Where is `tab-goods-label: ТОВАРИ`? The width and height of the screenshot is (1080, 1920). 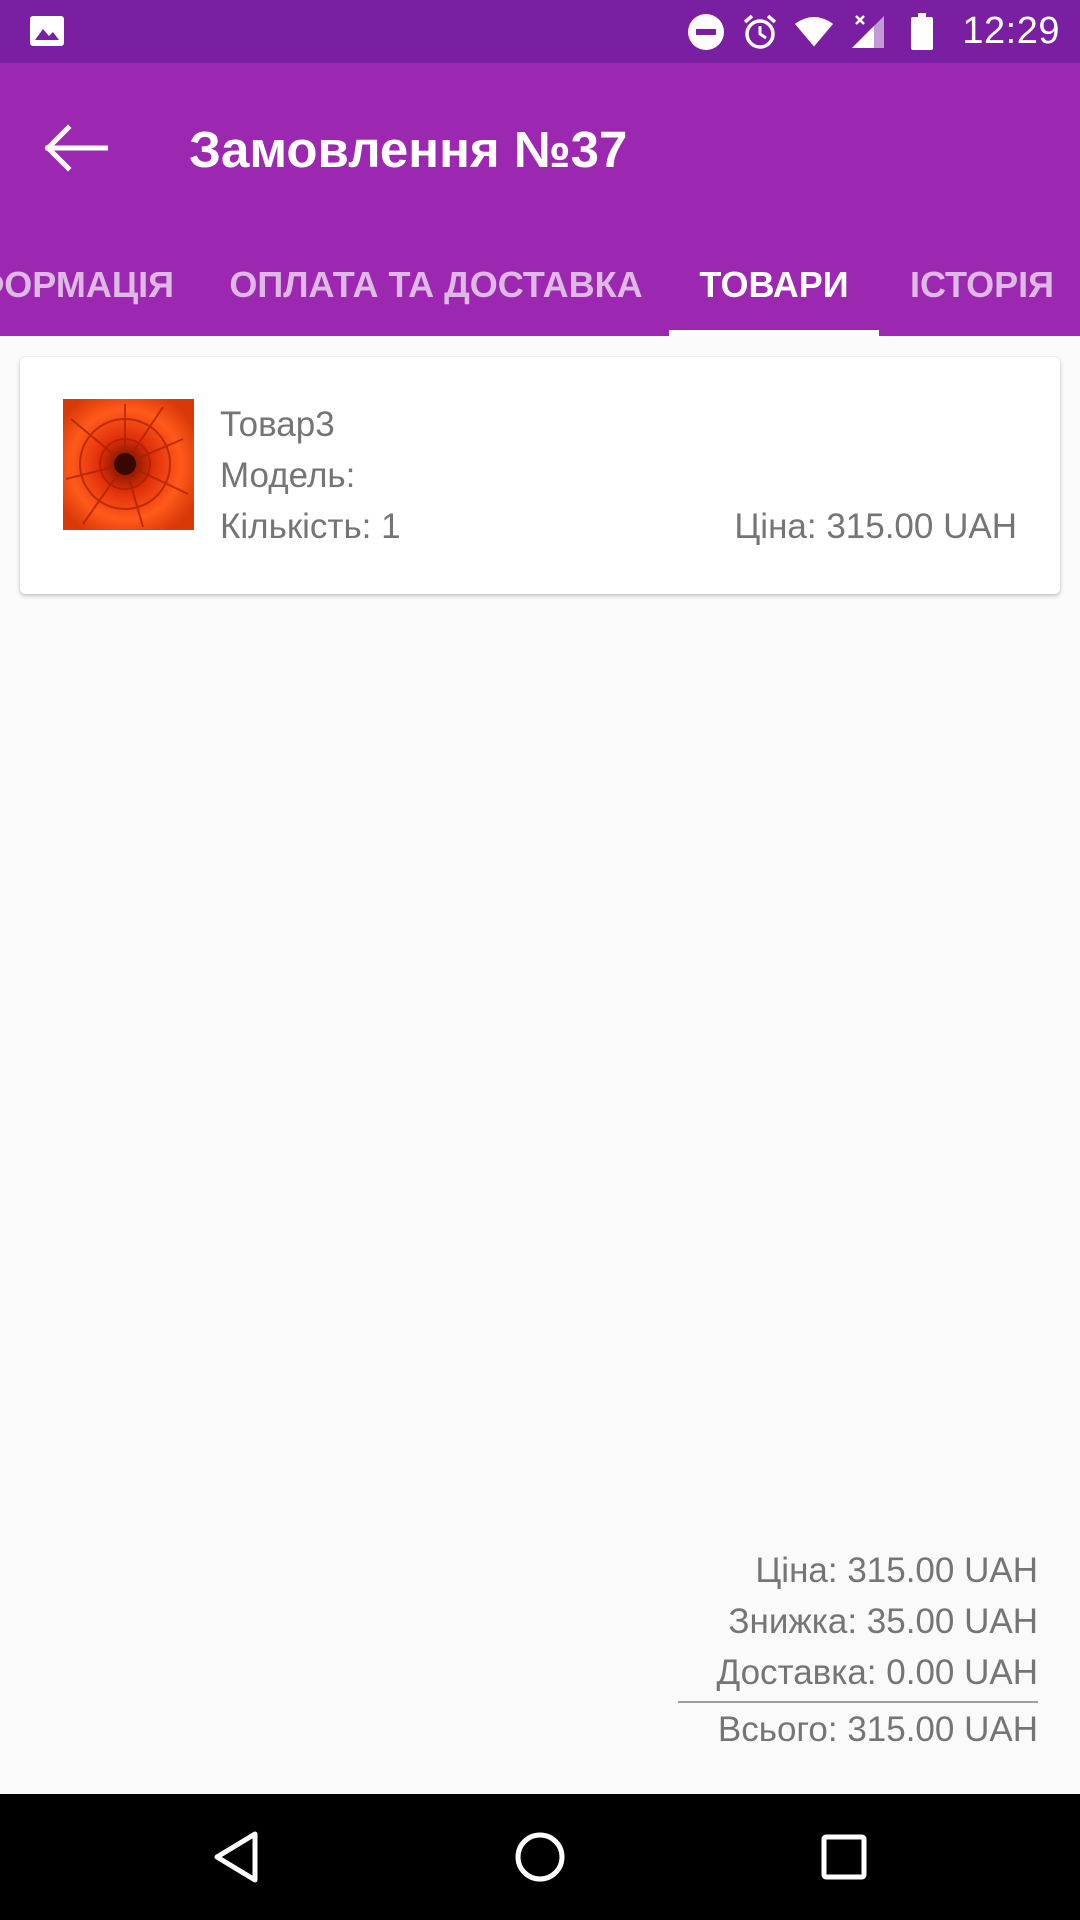 tab-goods-label: ТОВАРИ is located at coordinates (774, 284).